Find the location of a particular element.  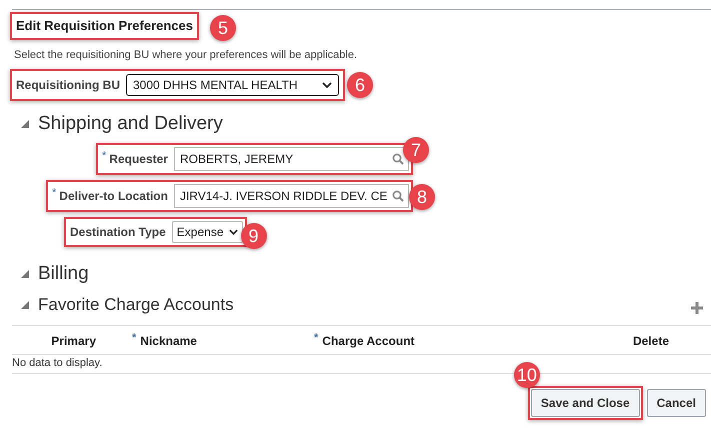

column-header: Primary is located at coordinates (73, 341).